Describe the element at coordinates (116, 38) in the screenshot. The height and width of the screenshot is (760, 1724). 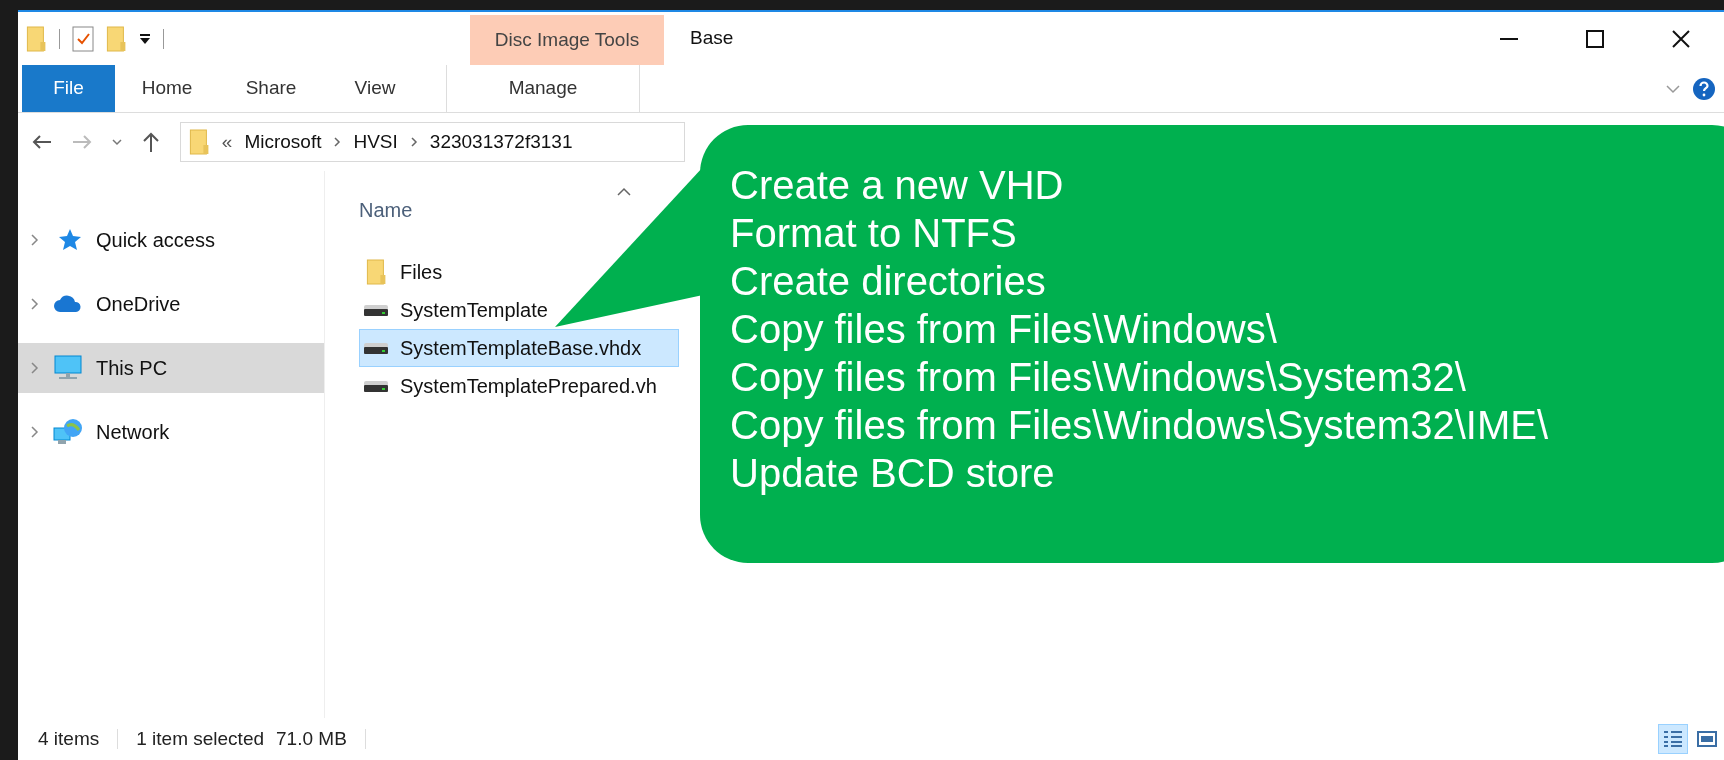
I see `new-folder-icon` at that location.